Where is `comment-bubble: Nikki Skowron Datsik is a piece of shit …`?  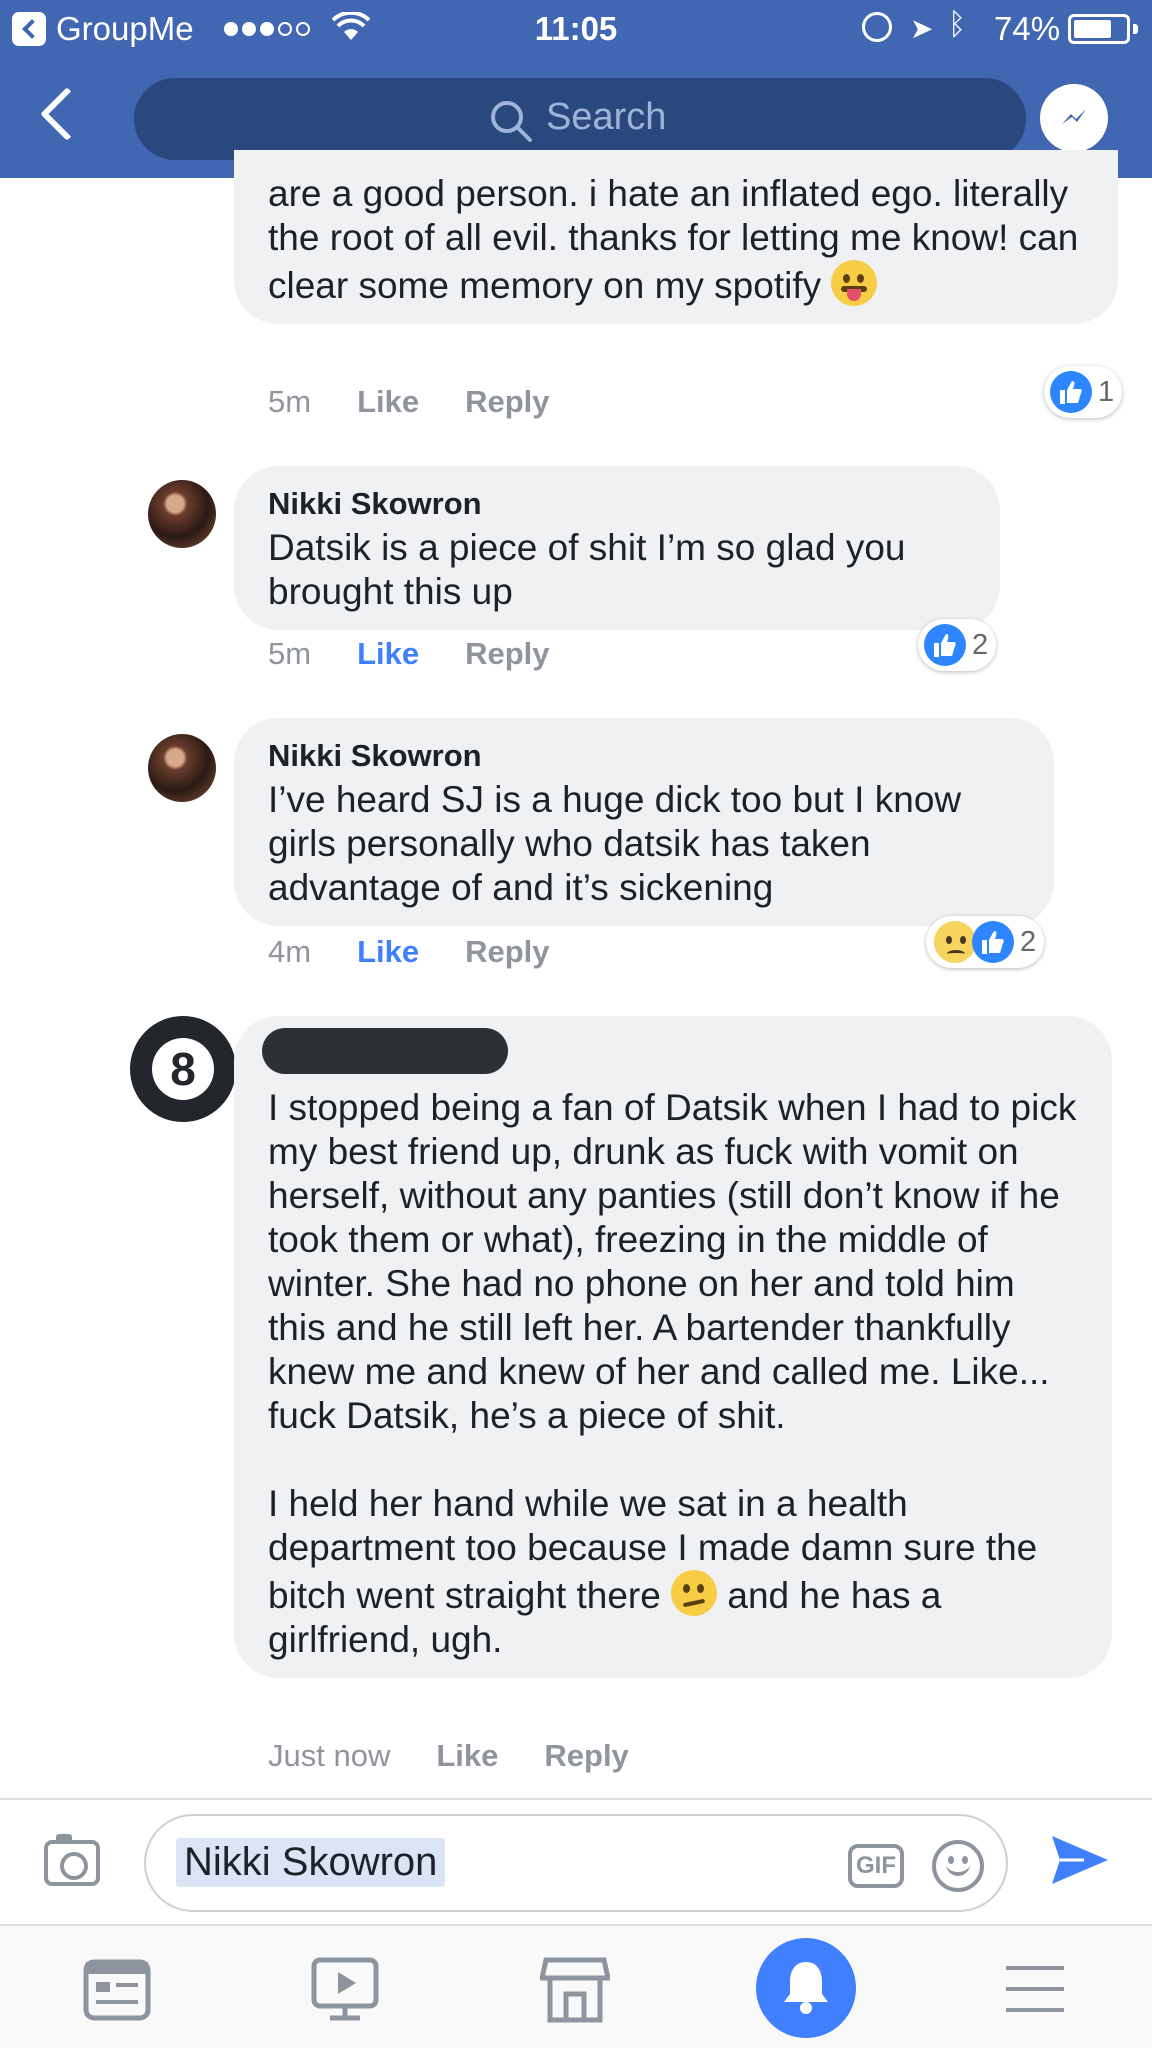 comment-bubble: Nikki Skowron Datsik is a piece of shit … is located at coordinates (617, 548).